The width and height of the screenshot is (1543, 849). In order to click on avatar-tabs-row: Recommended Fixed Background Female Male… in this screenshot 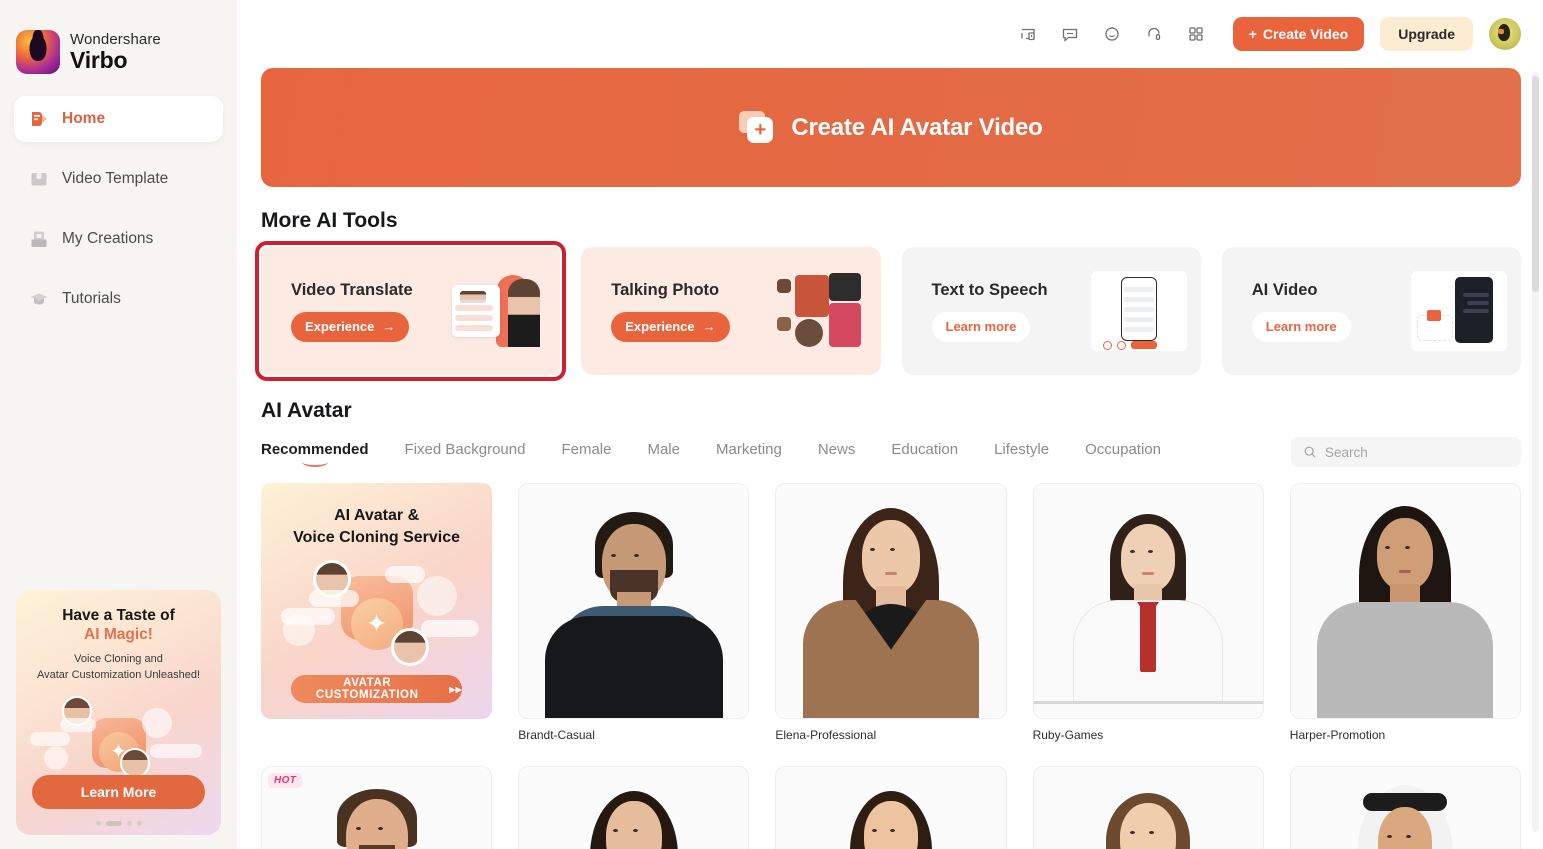, I will do `click(891, 452)`.